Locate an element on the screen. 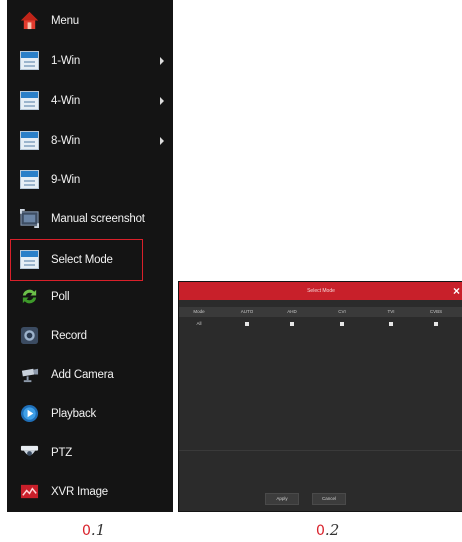 Image resolution: width=462 pixels, height=542 pixels. playback-icon is located at coordinates (29, 413).